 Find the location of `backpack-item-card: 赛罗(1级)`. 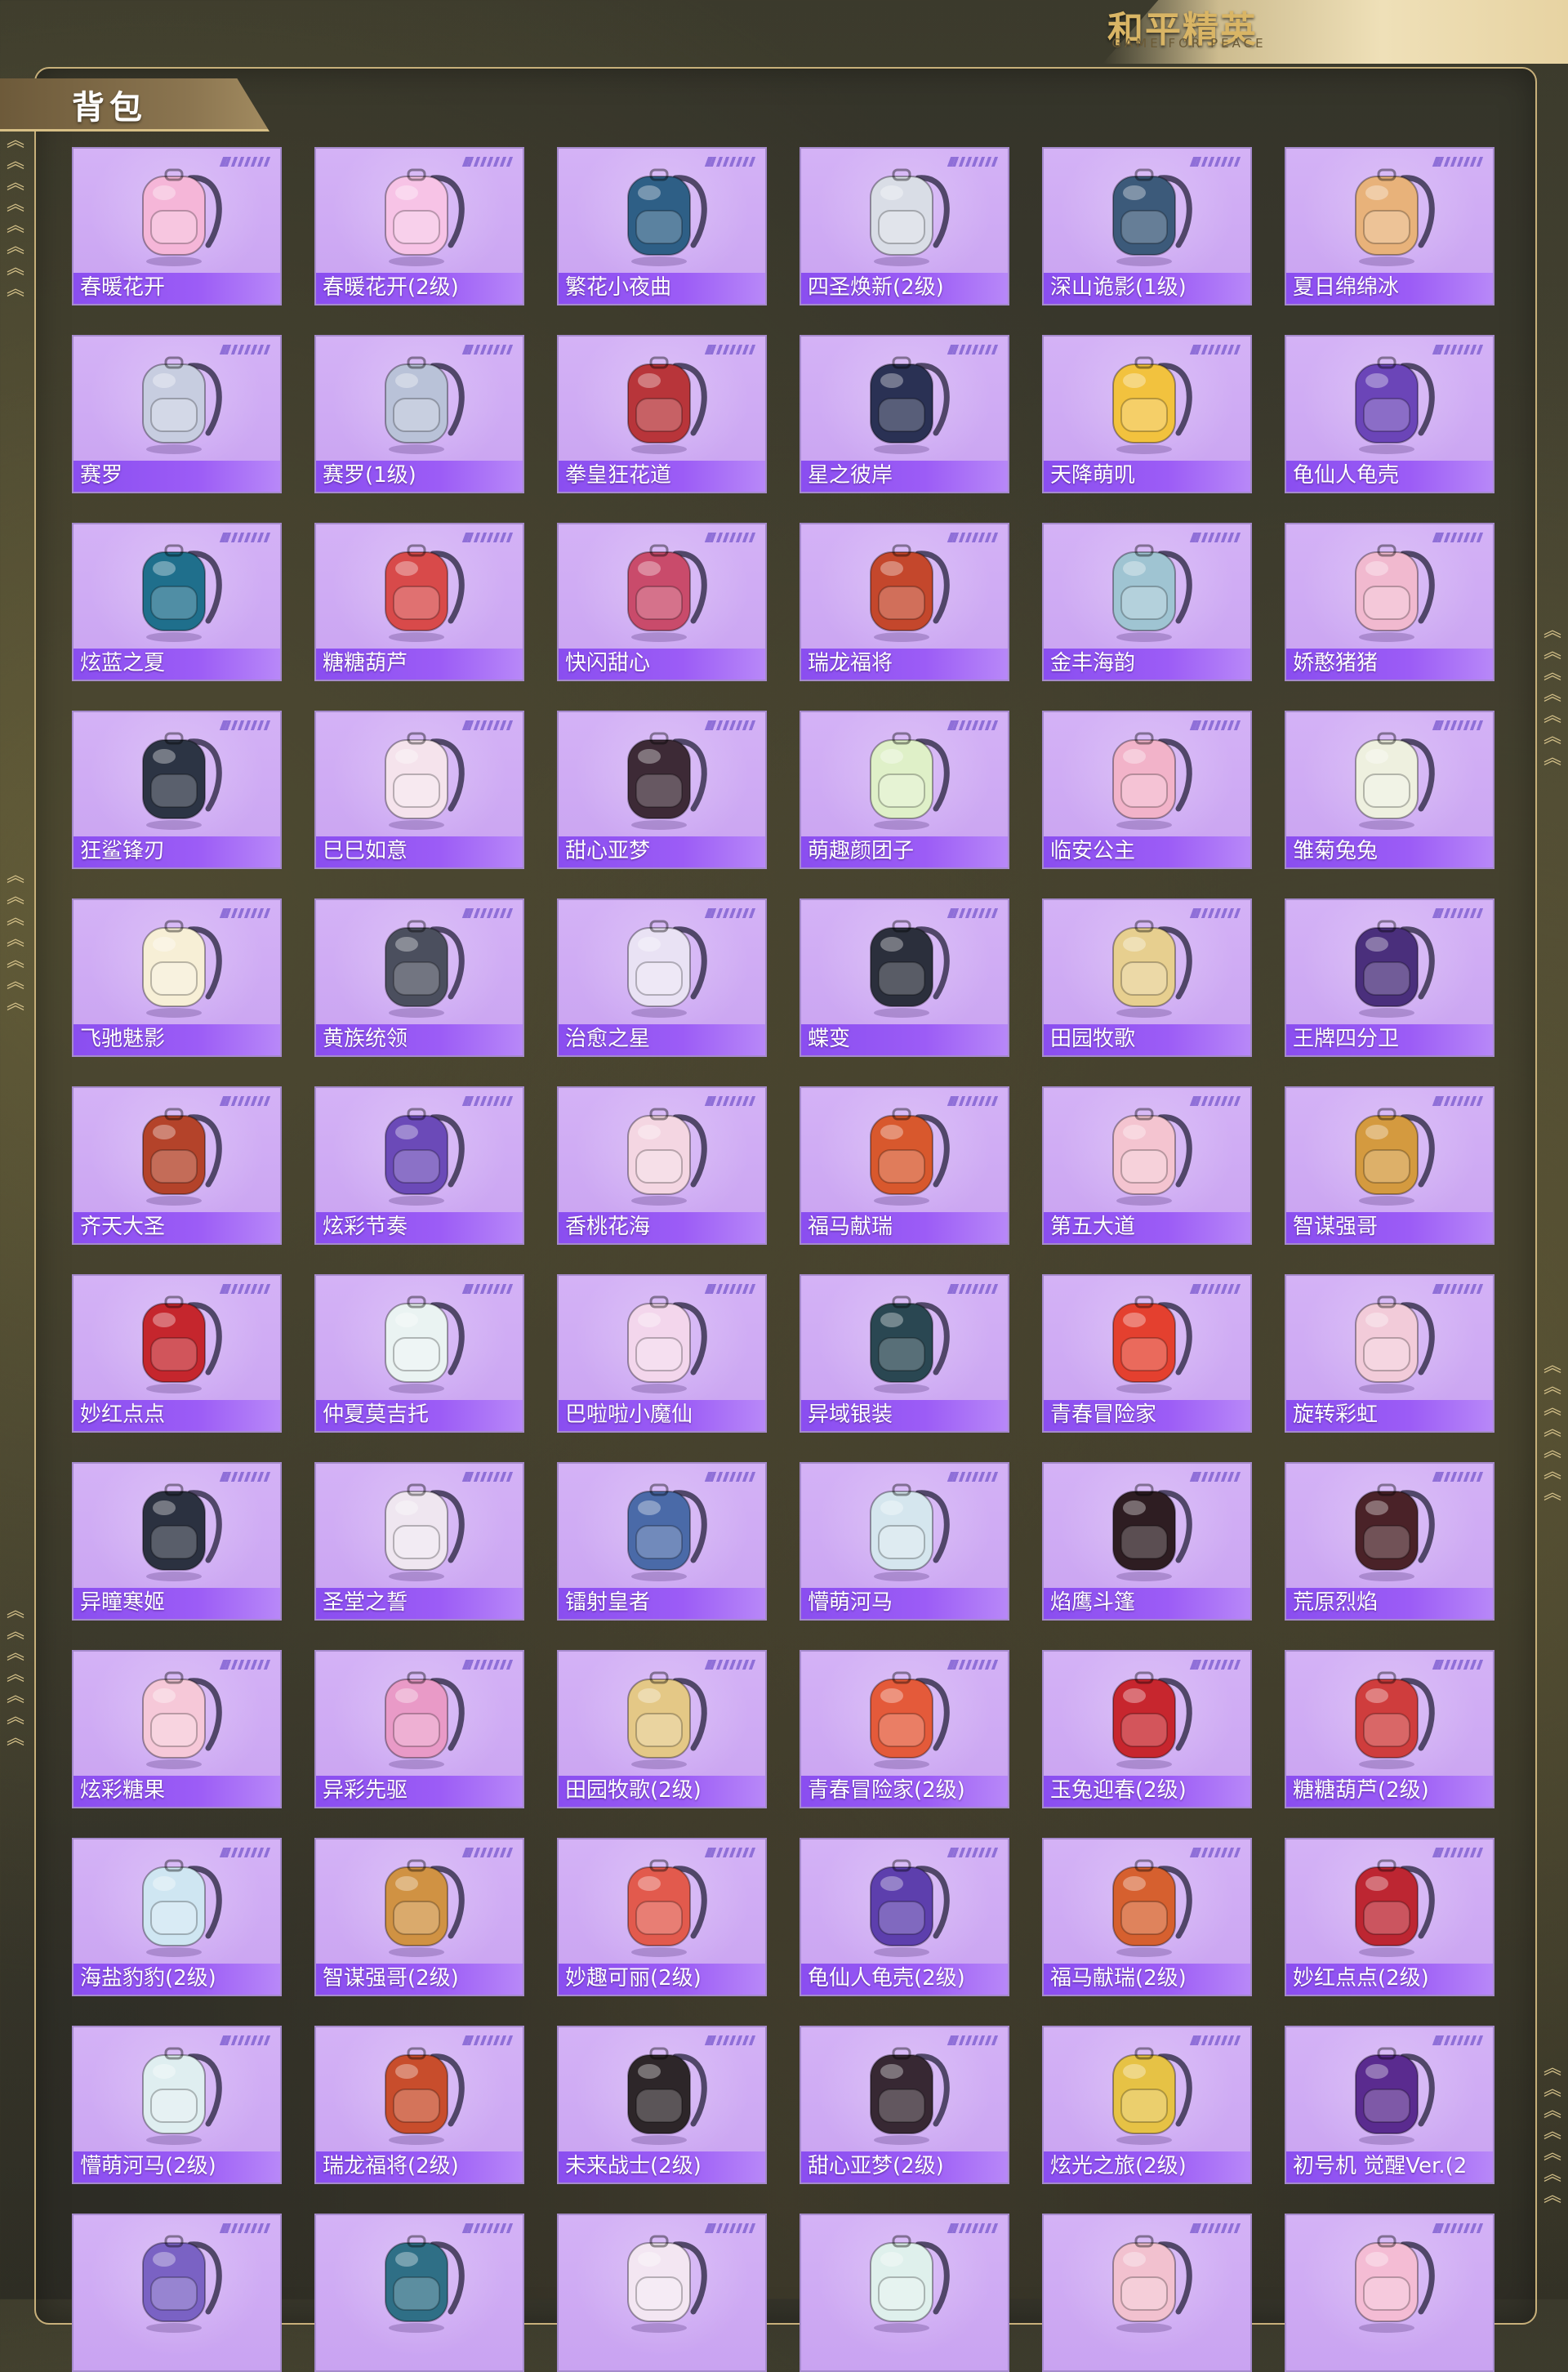

backpack-item-card: 赛罗(1级) is located at coordinates (419, 414).